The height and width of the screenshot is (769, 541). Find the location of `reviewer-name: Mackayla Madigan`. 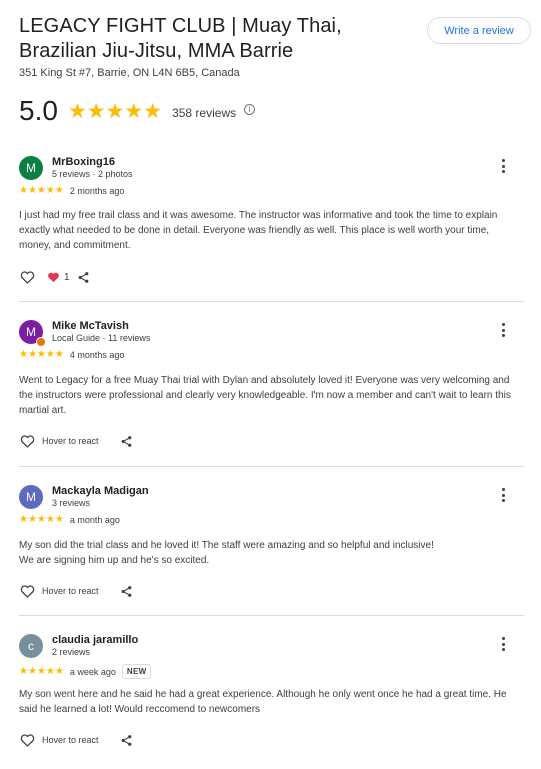

reviewer-name: Mackayla Madigan is located at coordinates (100, 491).